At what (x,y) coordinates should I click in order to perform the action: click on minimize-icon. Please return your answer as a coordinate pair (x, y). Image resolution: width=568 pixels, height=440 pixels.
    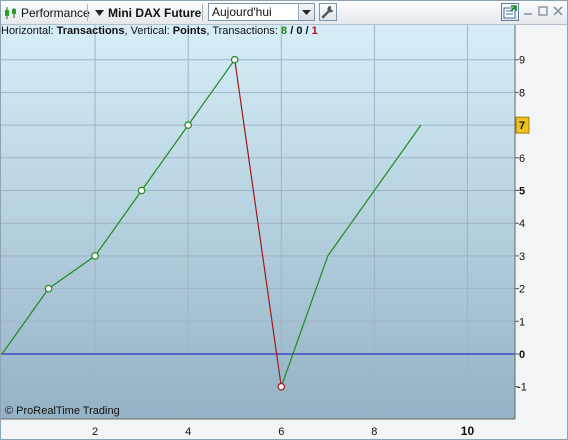
    Looking at the image, I should click on (529, 11).